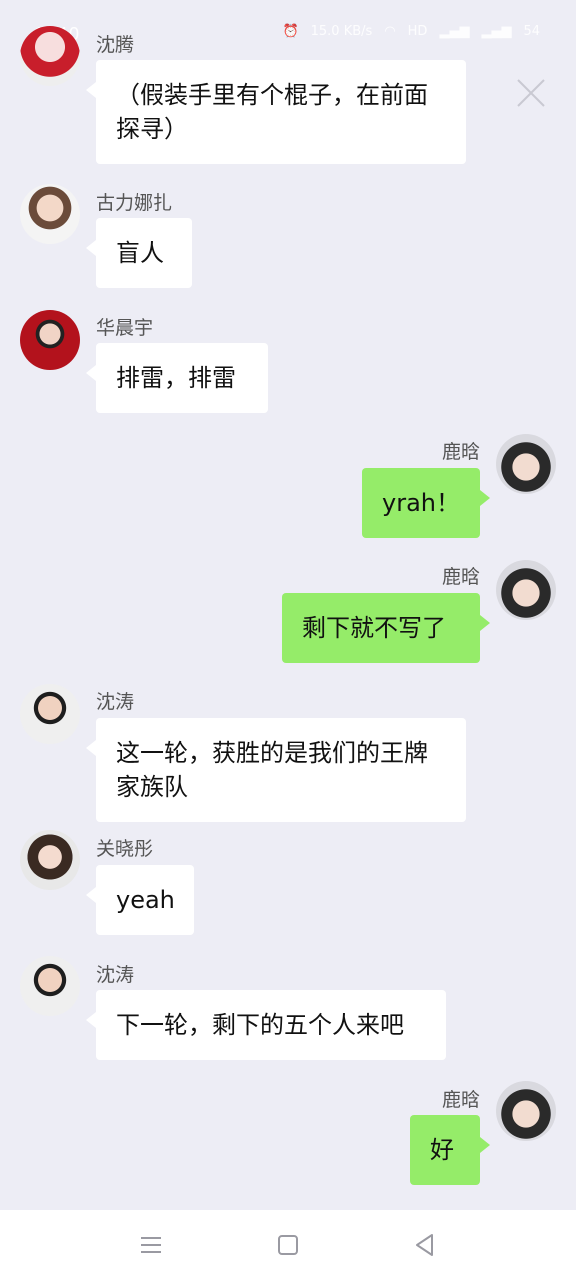 Image resolution: width=576 pixels, height=1280 pixels. What do you see at coordinates (125, 328) in the screenshot?
I see `sender-name: 华晨宇` at bounding box center [125, 328].